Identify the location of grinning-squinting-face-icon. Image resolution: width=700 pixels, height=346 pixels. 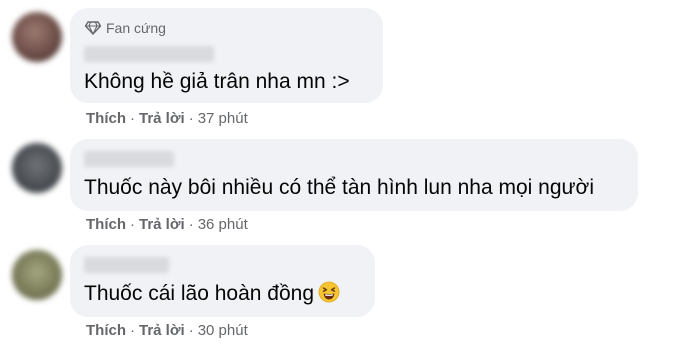
(329, 292).